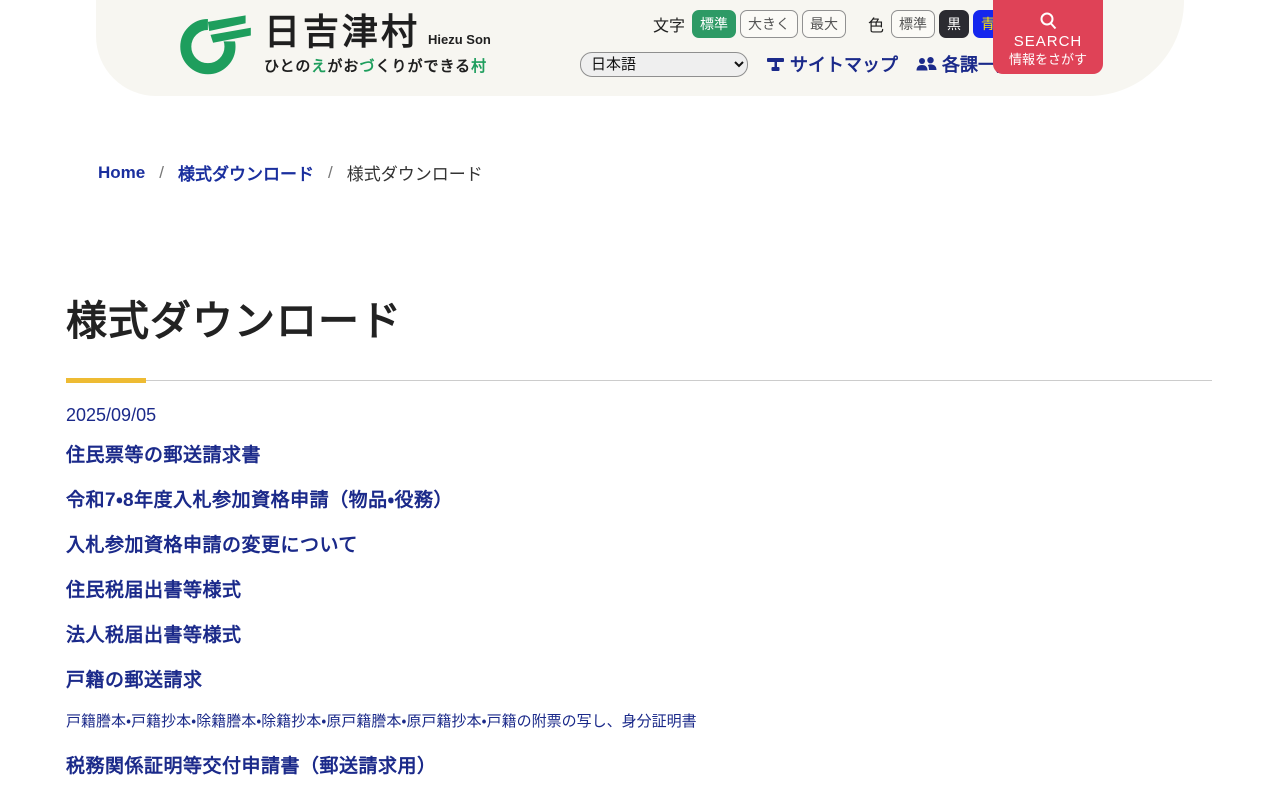 Image resolution: width=1280 pixels, height=800 pixels. I want to click on color-scheme-label: 色, so click(876, 26).